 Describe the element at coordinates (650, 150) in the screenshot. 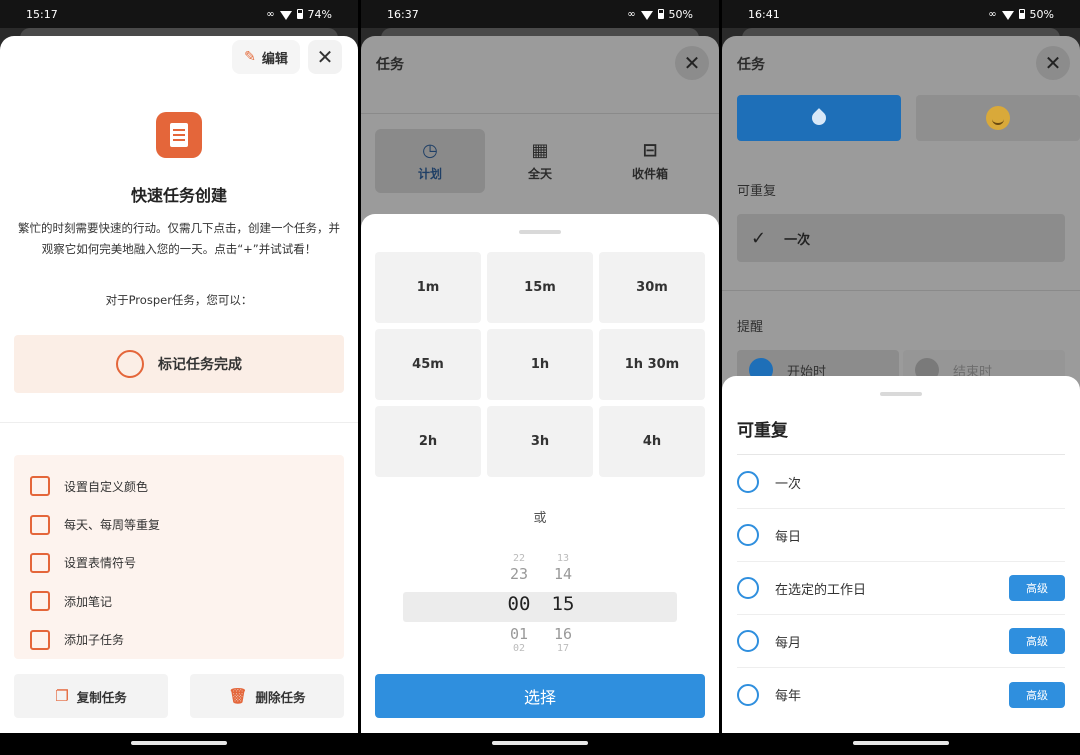

I see `inbox-icon: ⊟` at that location.